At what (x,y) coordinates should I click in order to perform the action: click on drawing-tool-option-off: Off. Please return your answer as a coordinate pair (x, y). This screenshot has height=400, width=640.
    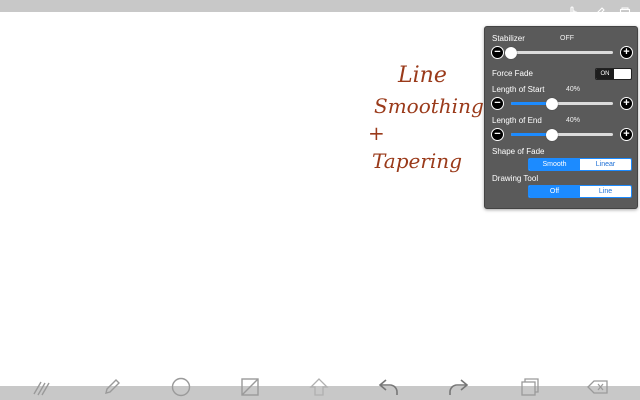
    Looking at the image, I should click on (554, 191).